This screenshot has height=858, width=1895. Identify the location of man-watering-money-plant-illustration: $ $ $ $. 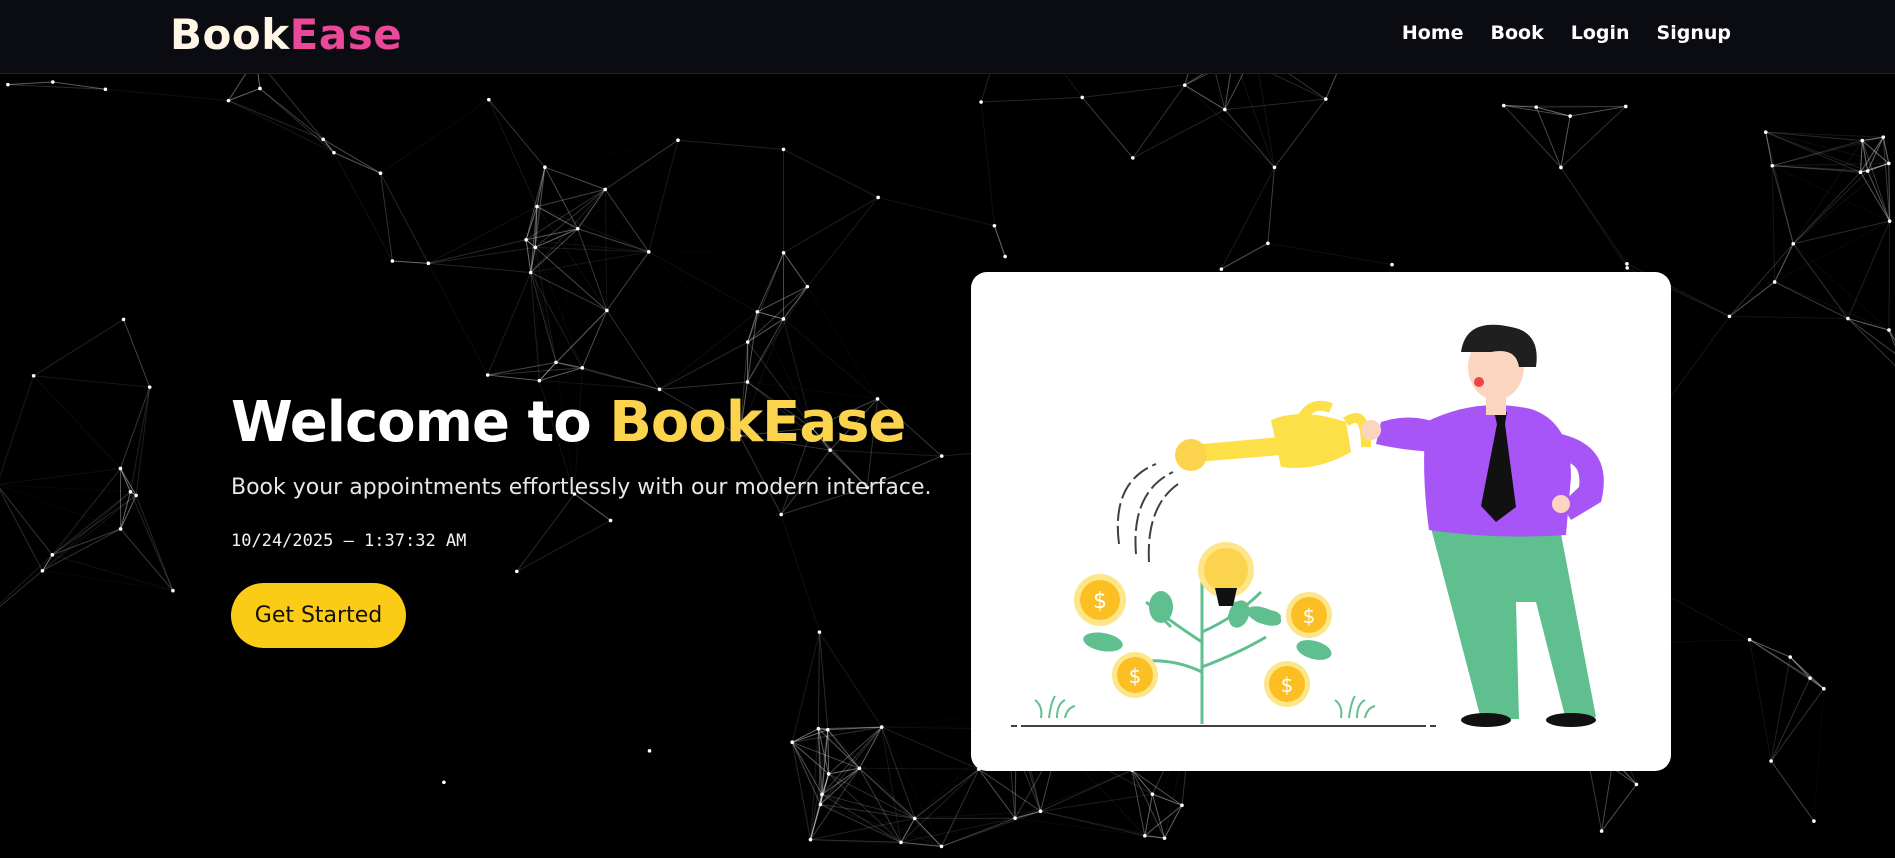
(1307, 525).